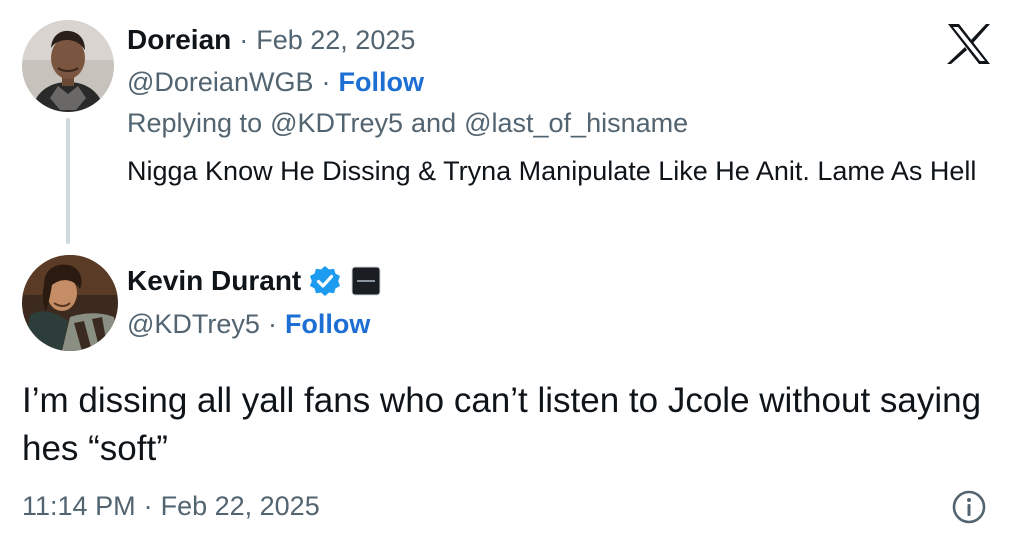 The image size is (1020, 542). I want to click on tweet-time: 11:14 PM, so click(79, 505).